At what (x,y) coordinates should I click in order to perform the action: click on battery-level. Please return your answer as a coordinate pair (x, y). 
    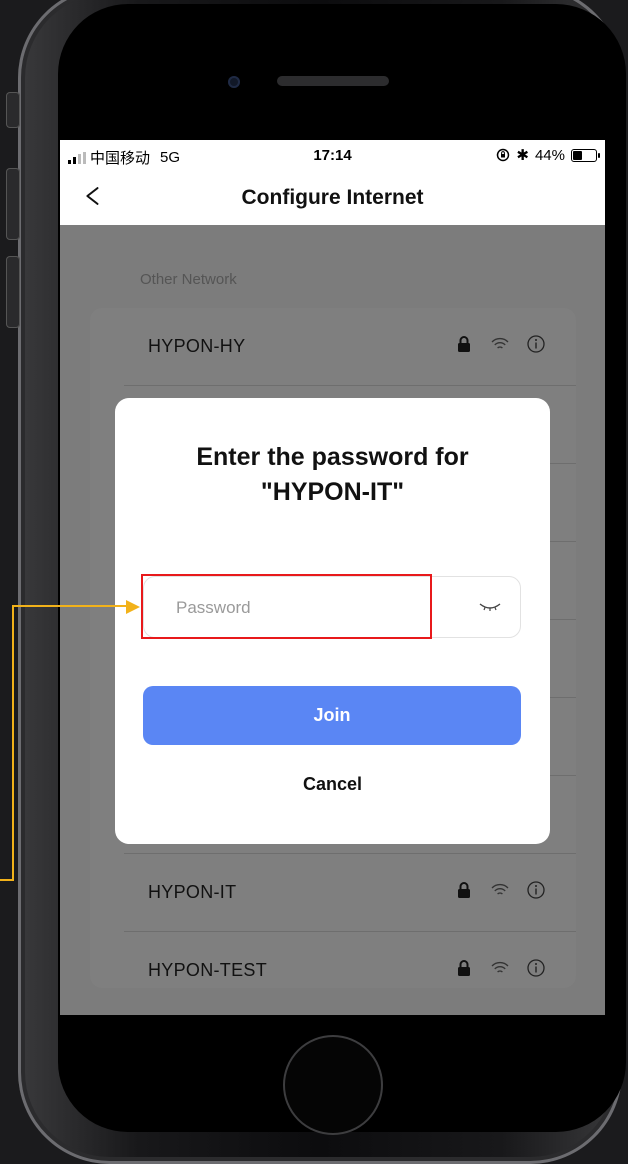
    Looking at the image, I should click on (577, 155).